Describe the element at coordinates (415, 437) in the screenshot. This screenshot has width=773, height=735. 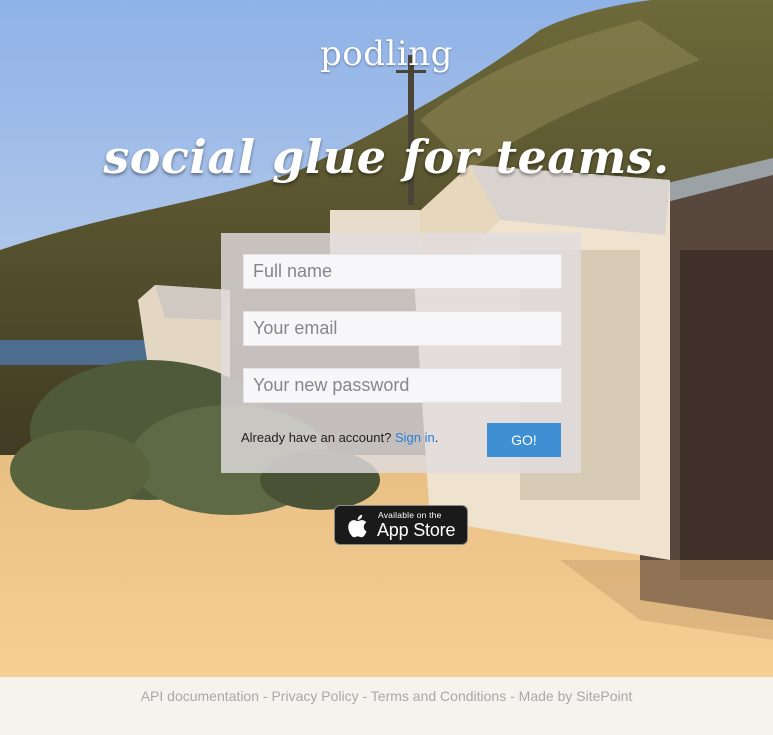
I see `signin-link: Sign in` at that location.